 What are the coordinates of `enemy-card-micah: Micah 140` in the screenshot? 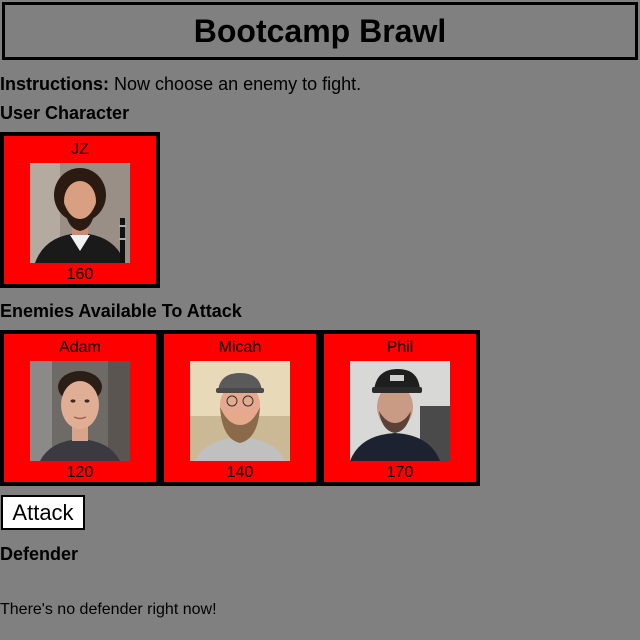 It's located at (240, 408).